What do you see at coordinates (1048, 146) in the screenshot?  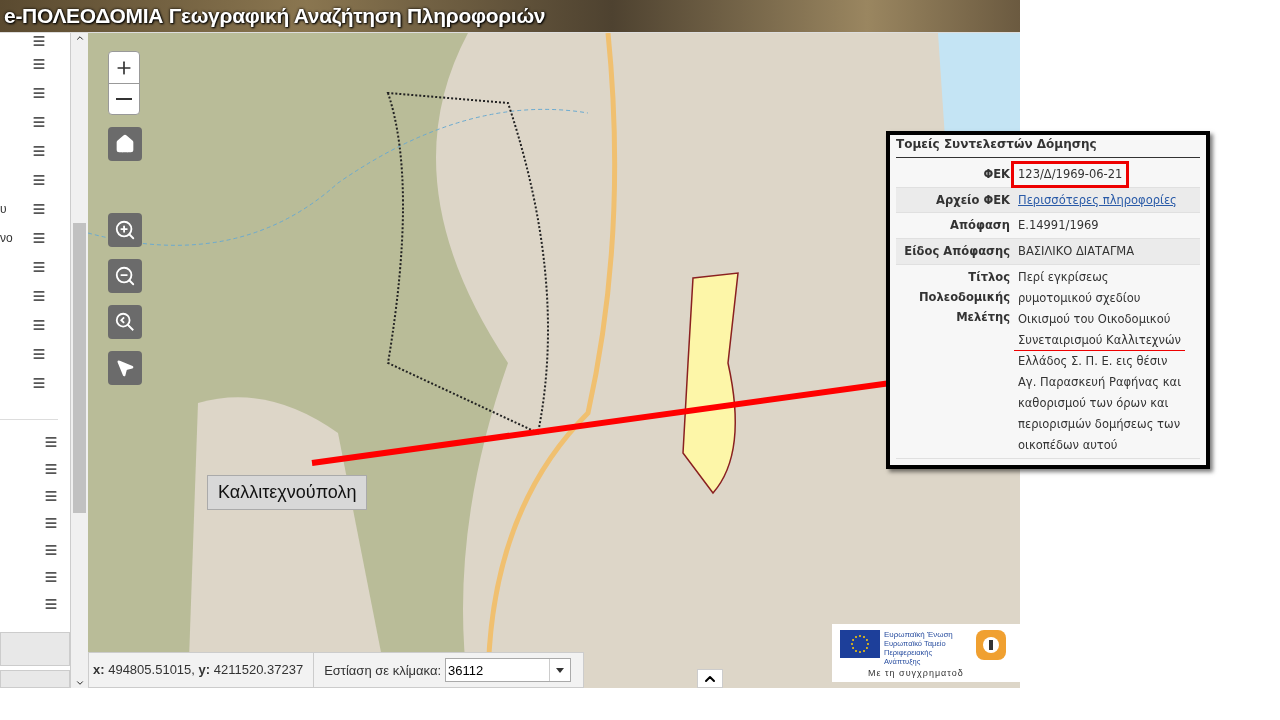 I see `popup-title: Τομείς Συντελεστών Δόμησης` at bounding box center [1048, 146].